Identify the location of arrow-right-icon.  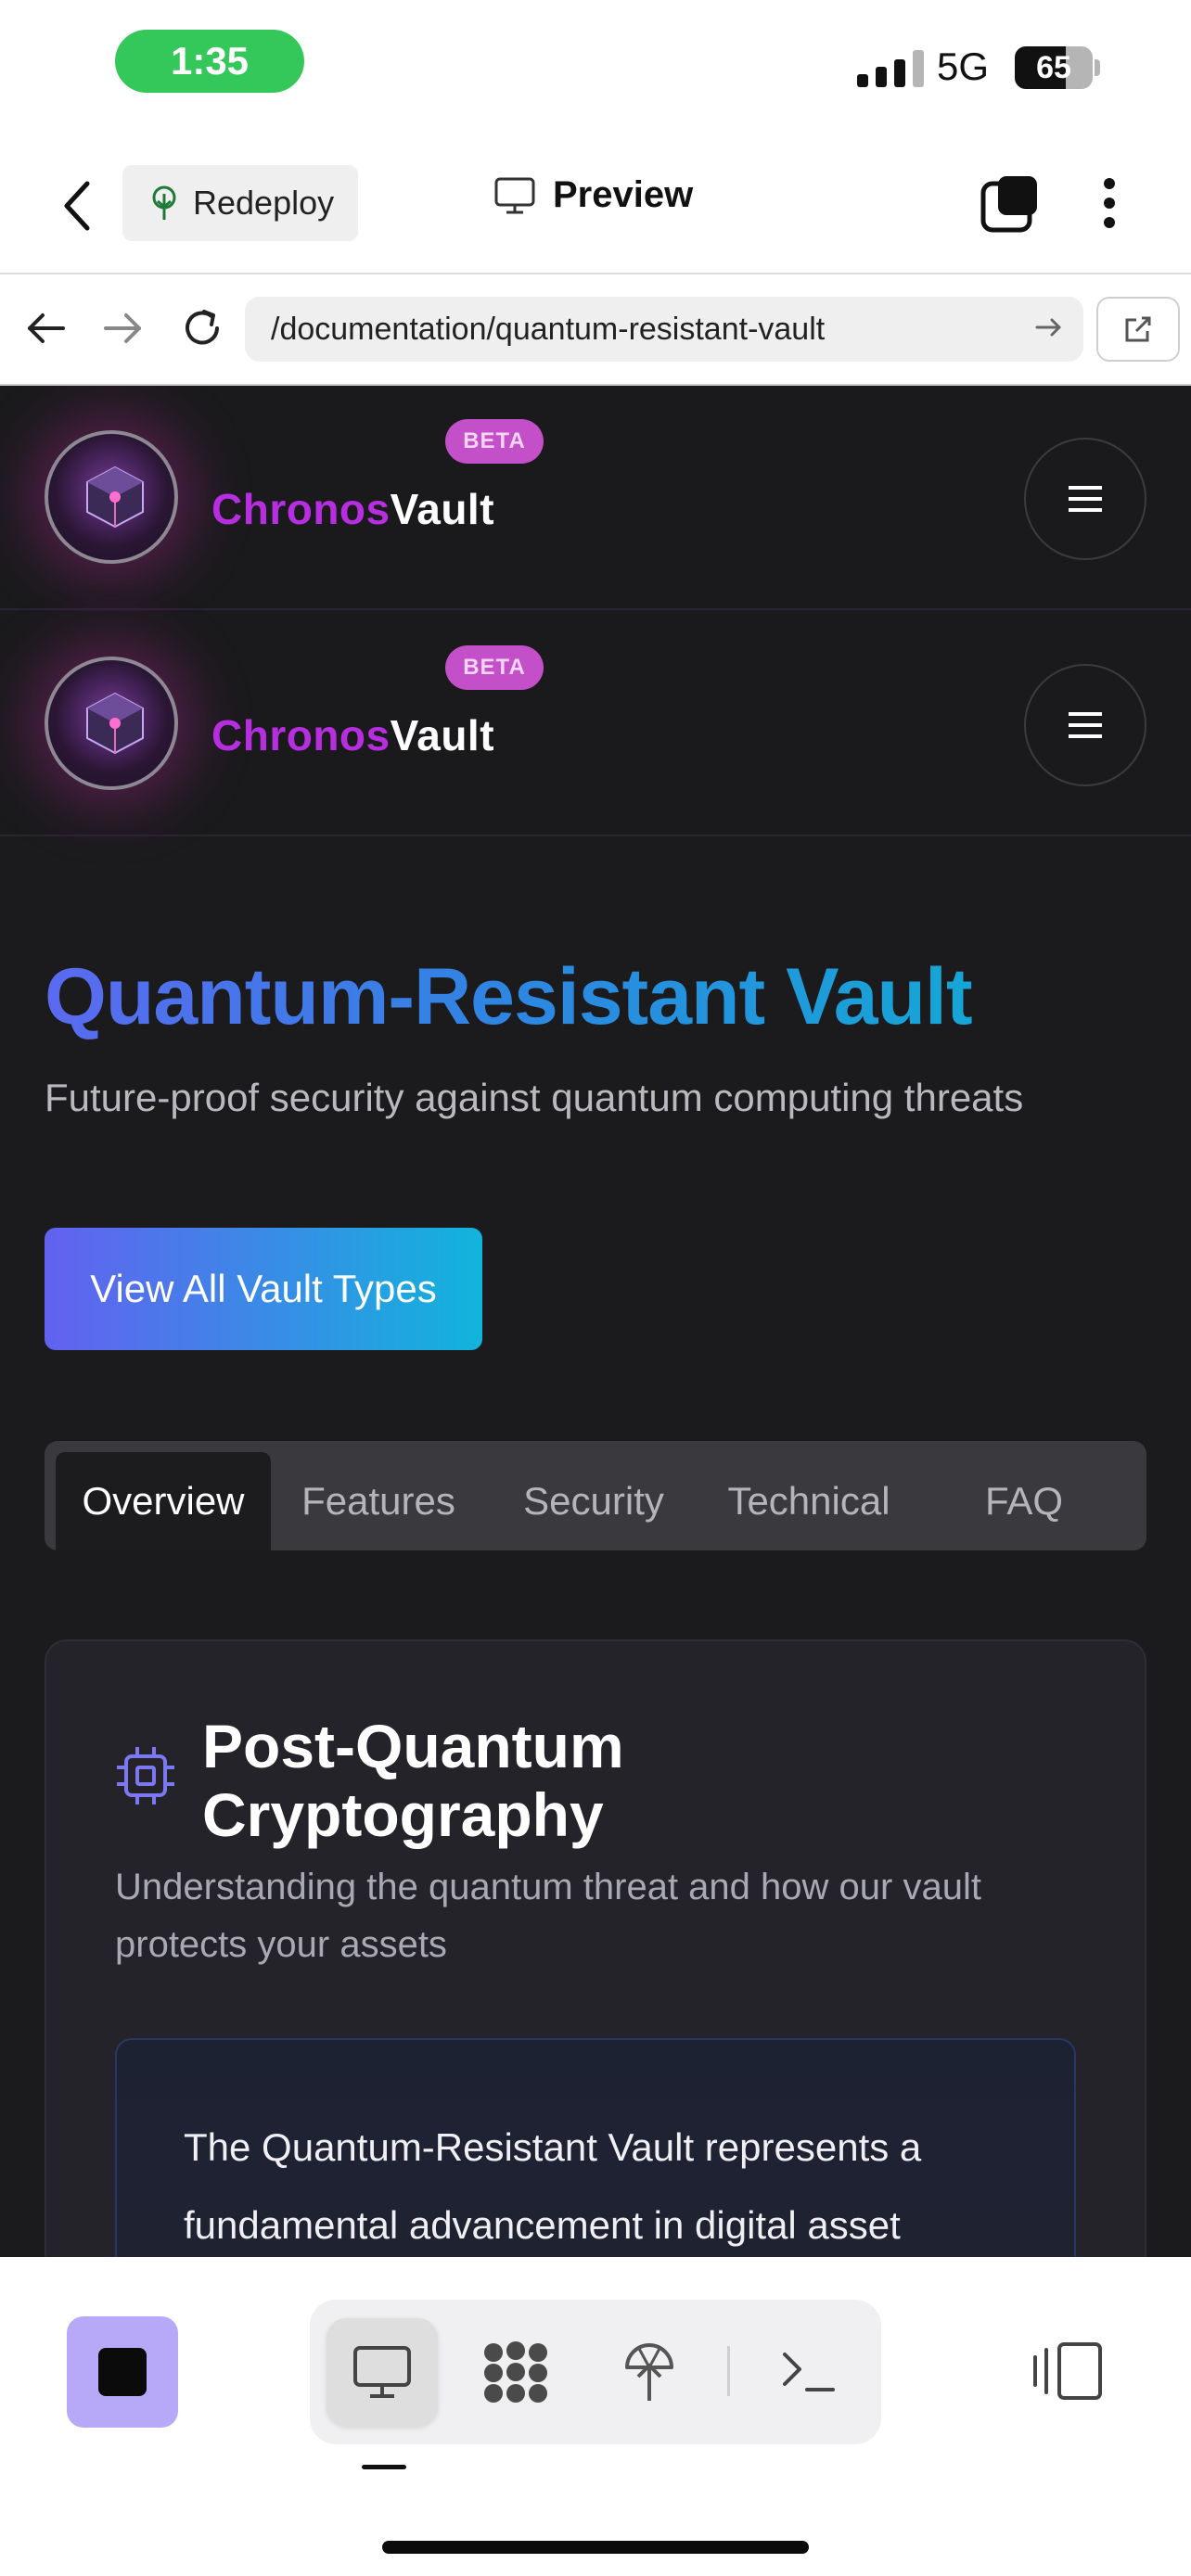
(122, 328).